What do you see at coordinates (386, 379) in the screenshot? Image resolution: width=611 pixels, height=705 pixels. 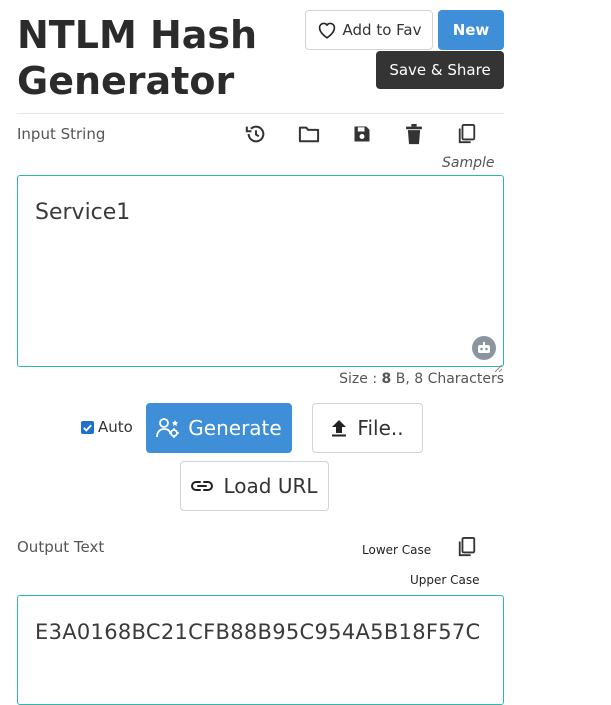 I see `size-bytes: 8` at bounding box center [386, 379].